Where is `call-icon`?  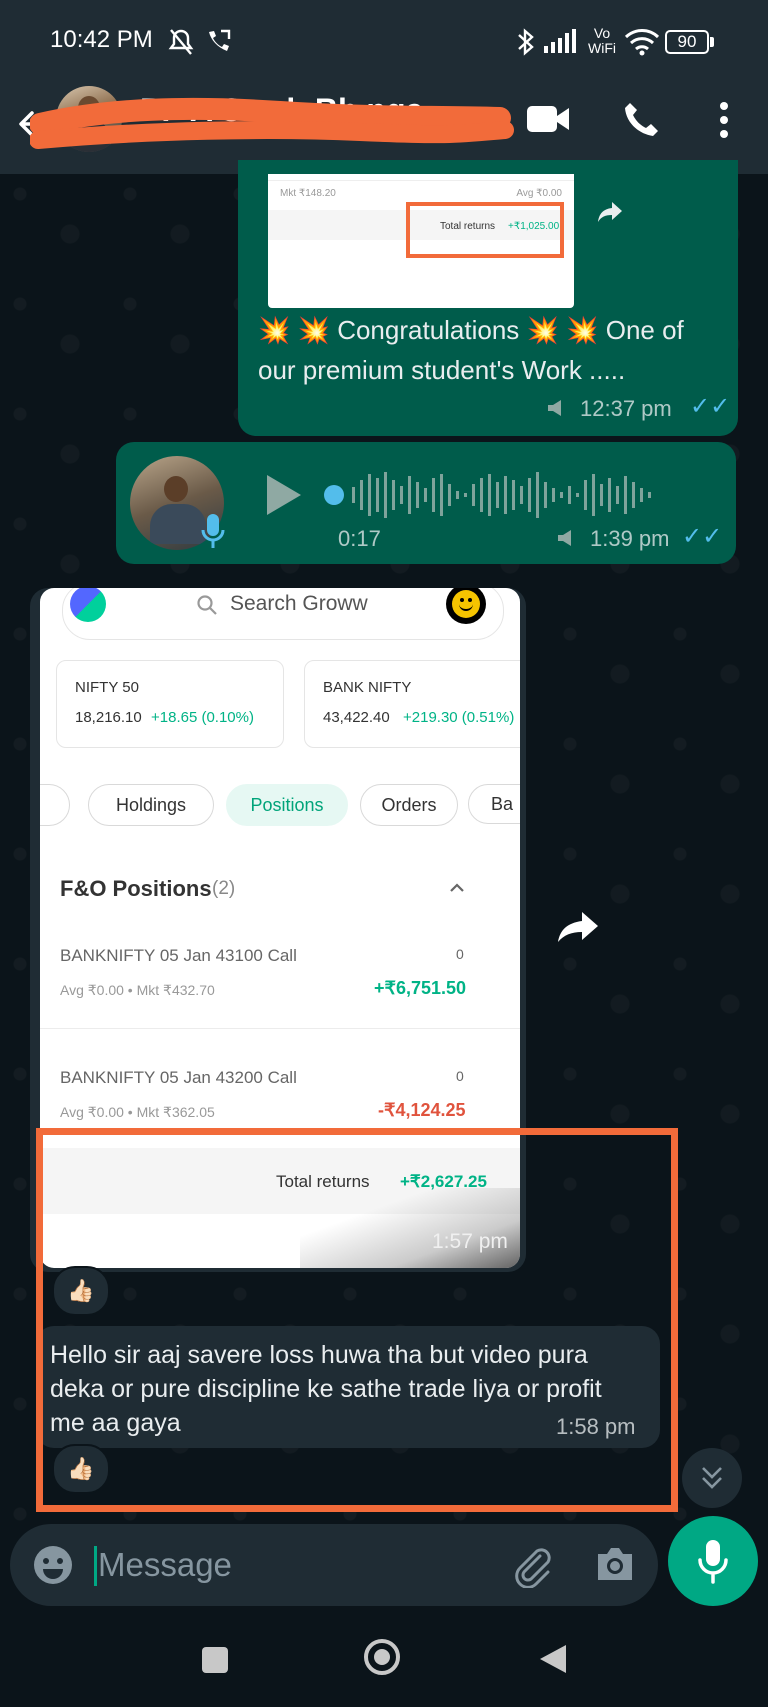
call-icon is located at coordinates (220, 40).